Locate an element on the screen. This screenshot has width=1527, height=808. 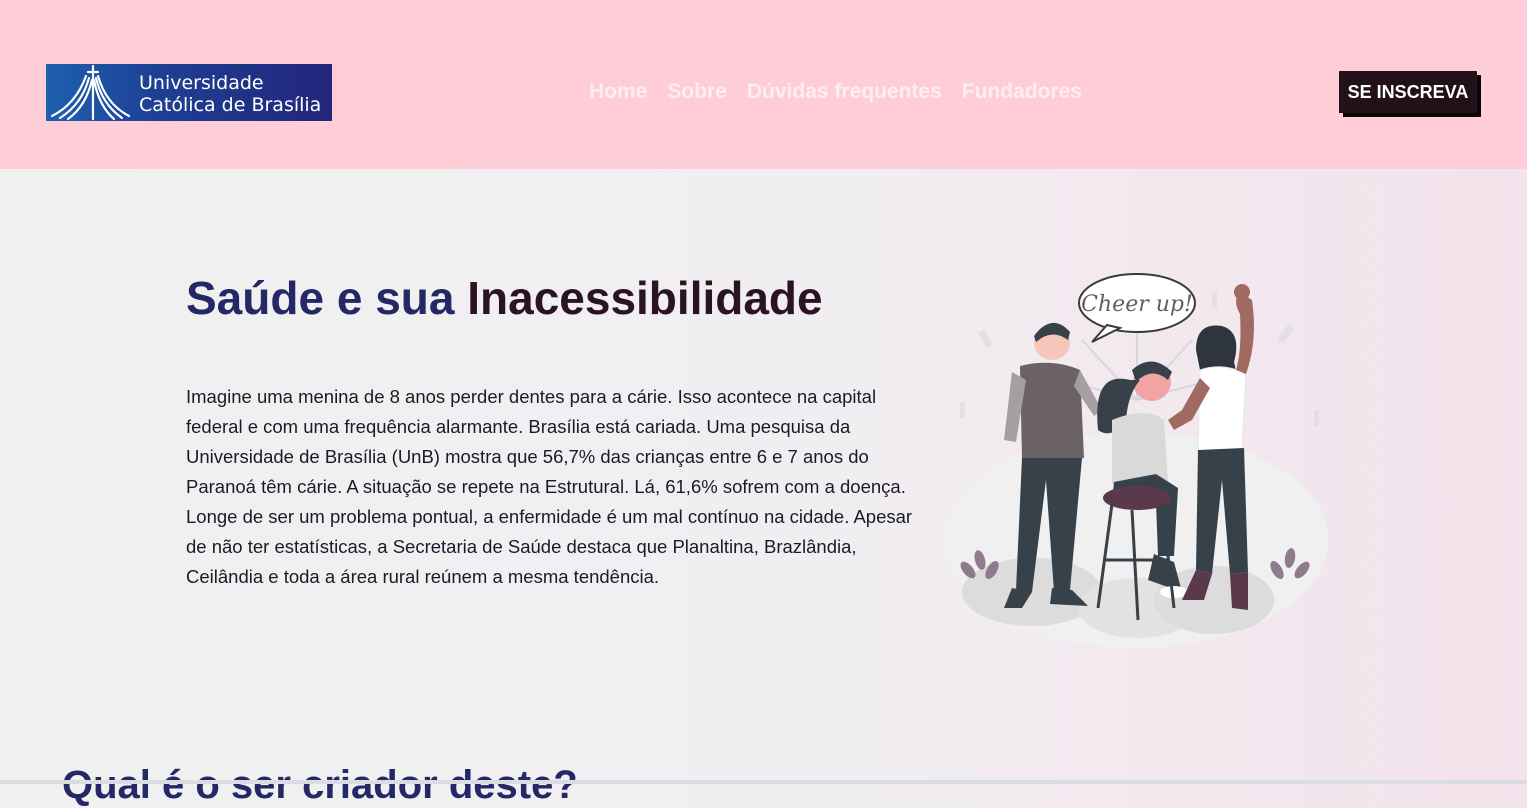
hero-title-part-2: Inacessibilidade is located at coordinates (645, 298).